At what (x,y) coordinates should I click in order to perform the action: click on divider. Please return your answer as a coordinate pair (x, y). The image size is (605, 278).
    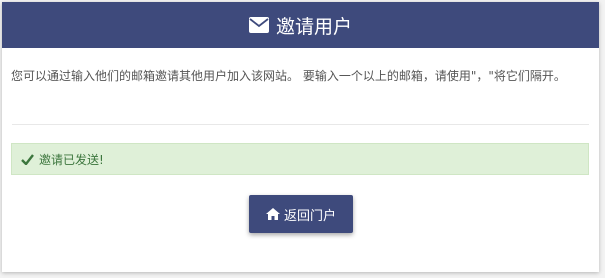
    Looking at the image, I should click on (300, 124).